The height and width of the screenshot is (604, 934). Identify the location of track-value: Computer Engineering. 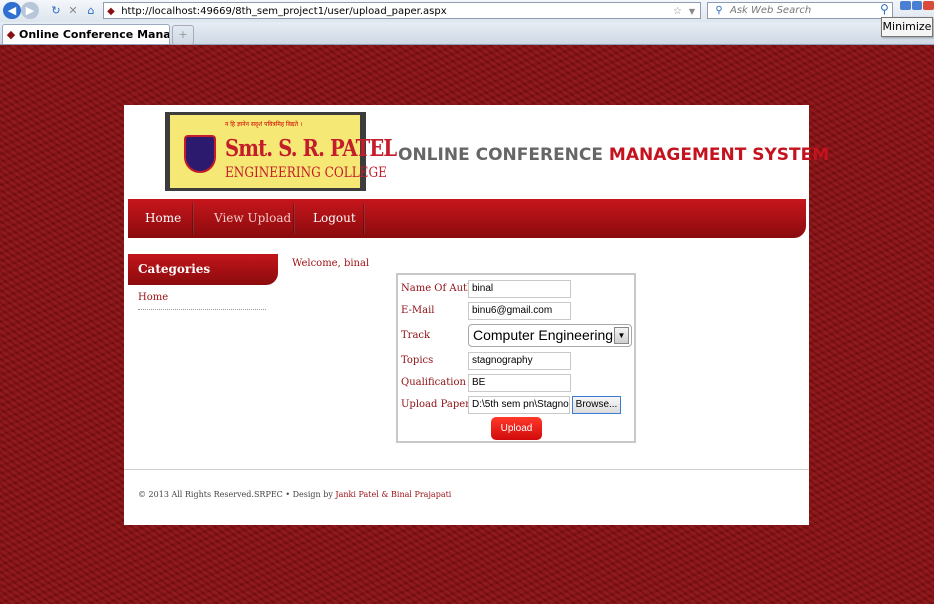
(543, 335).